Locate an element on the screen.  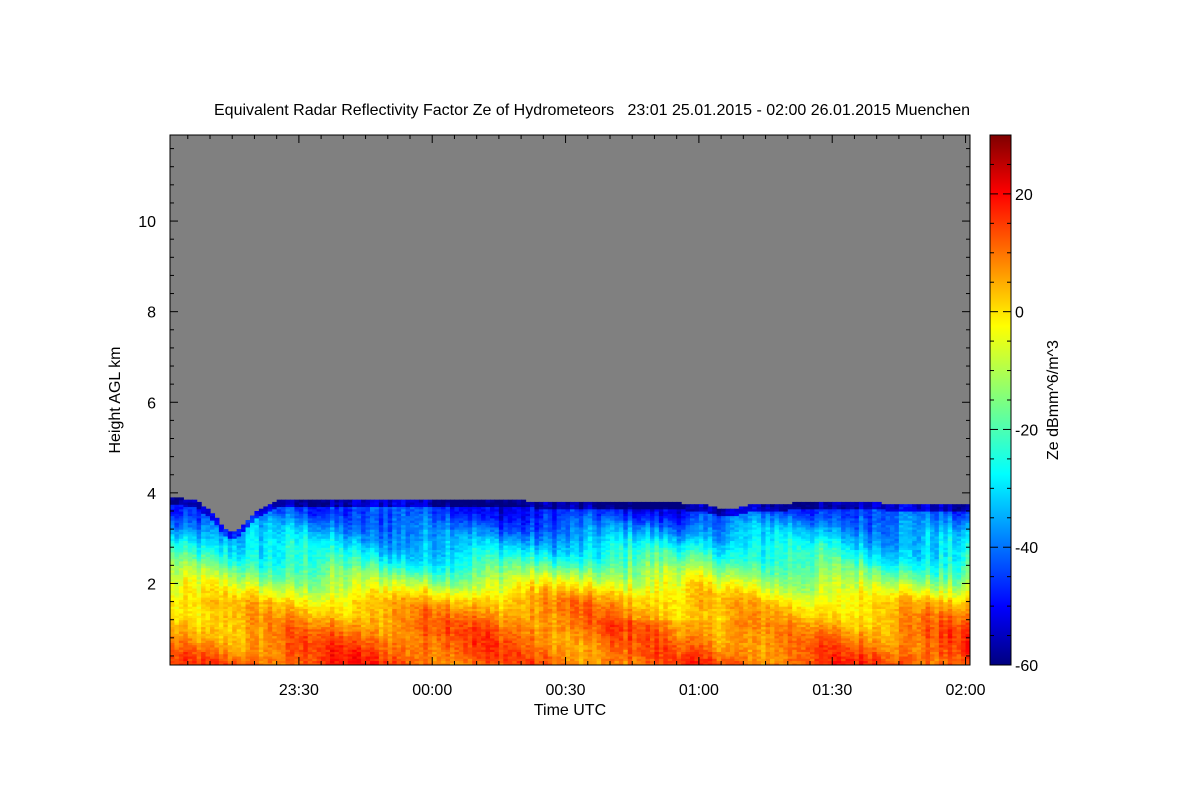
reflectivity-field is located at coordinates (570, 581).